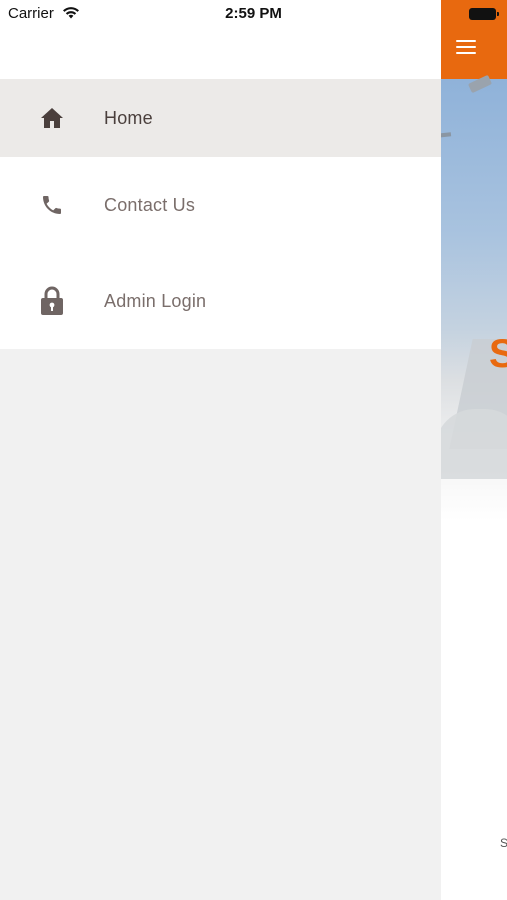 The height and width of the screenshot is (900, 507). I want to click on lock-icon, so click(52, 300).